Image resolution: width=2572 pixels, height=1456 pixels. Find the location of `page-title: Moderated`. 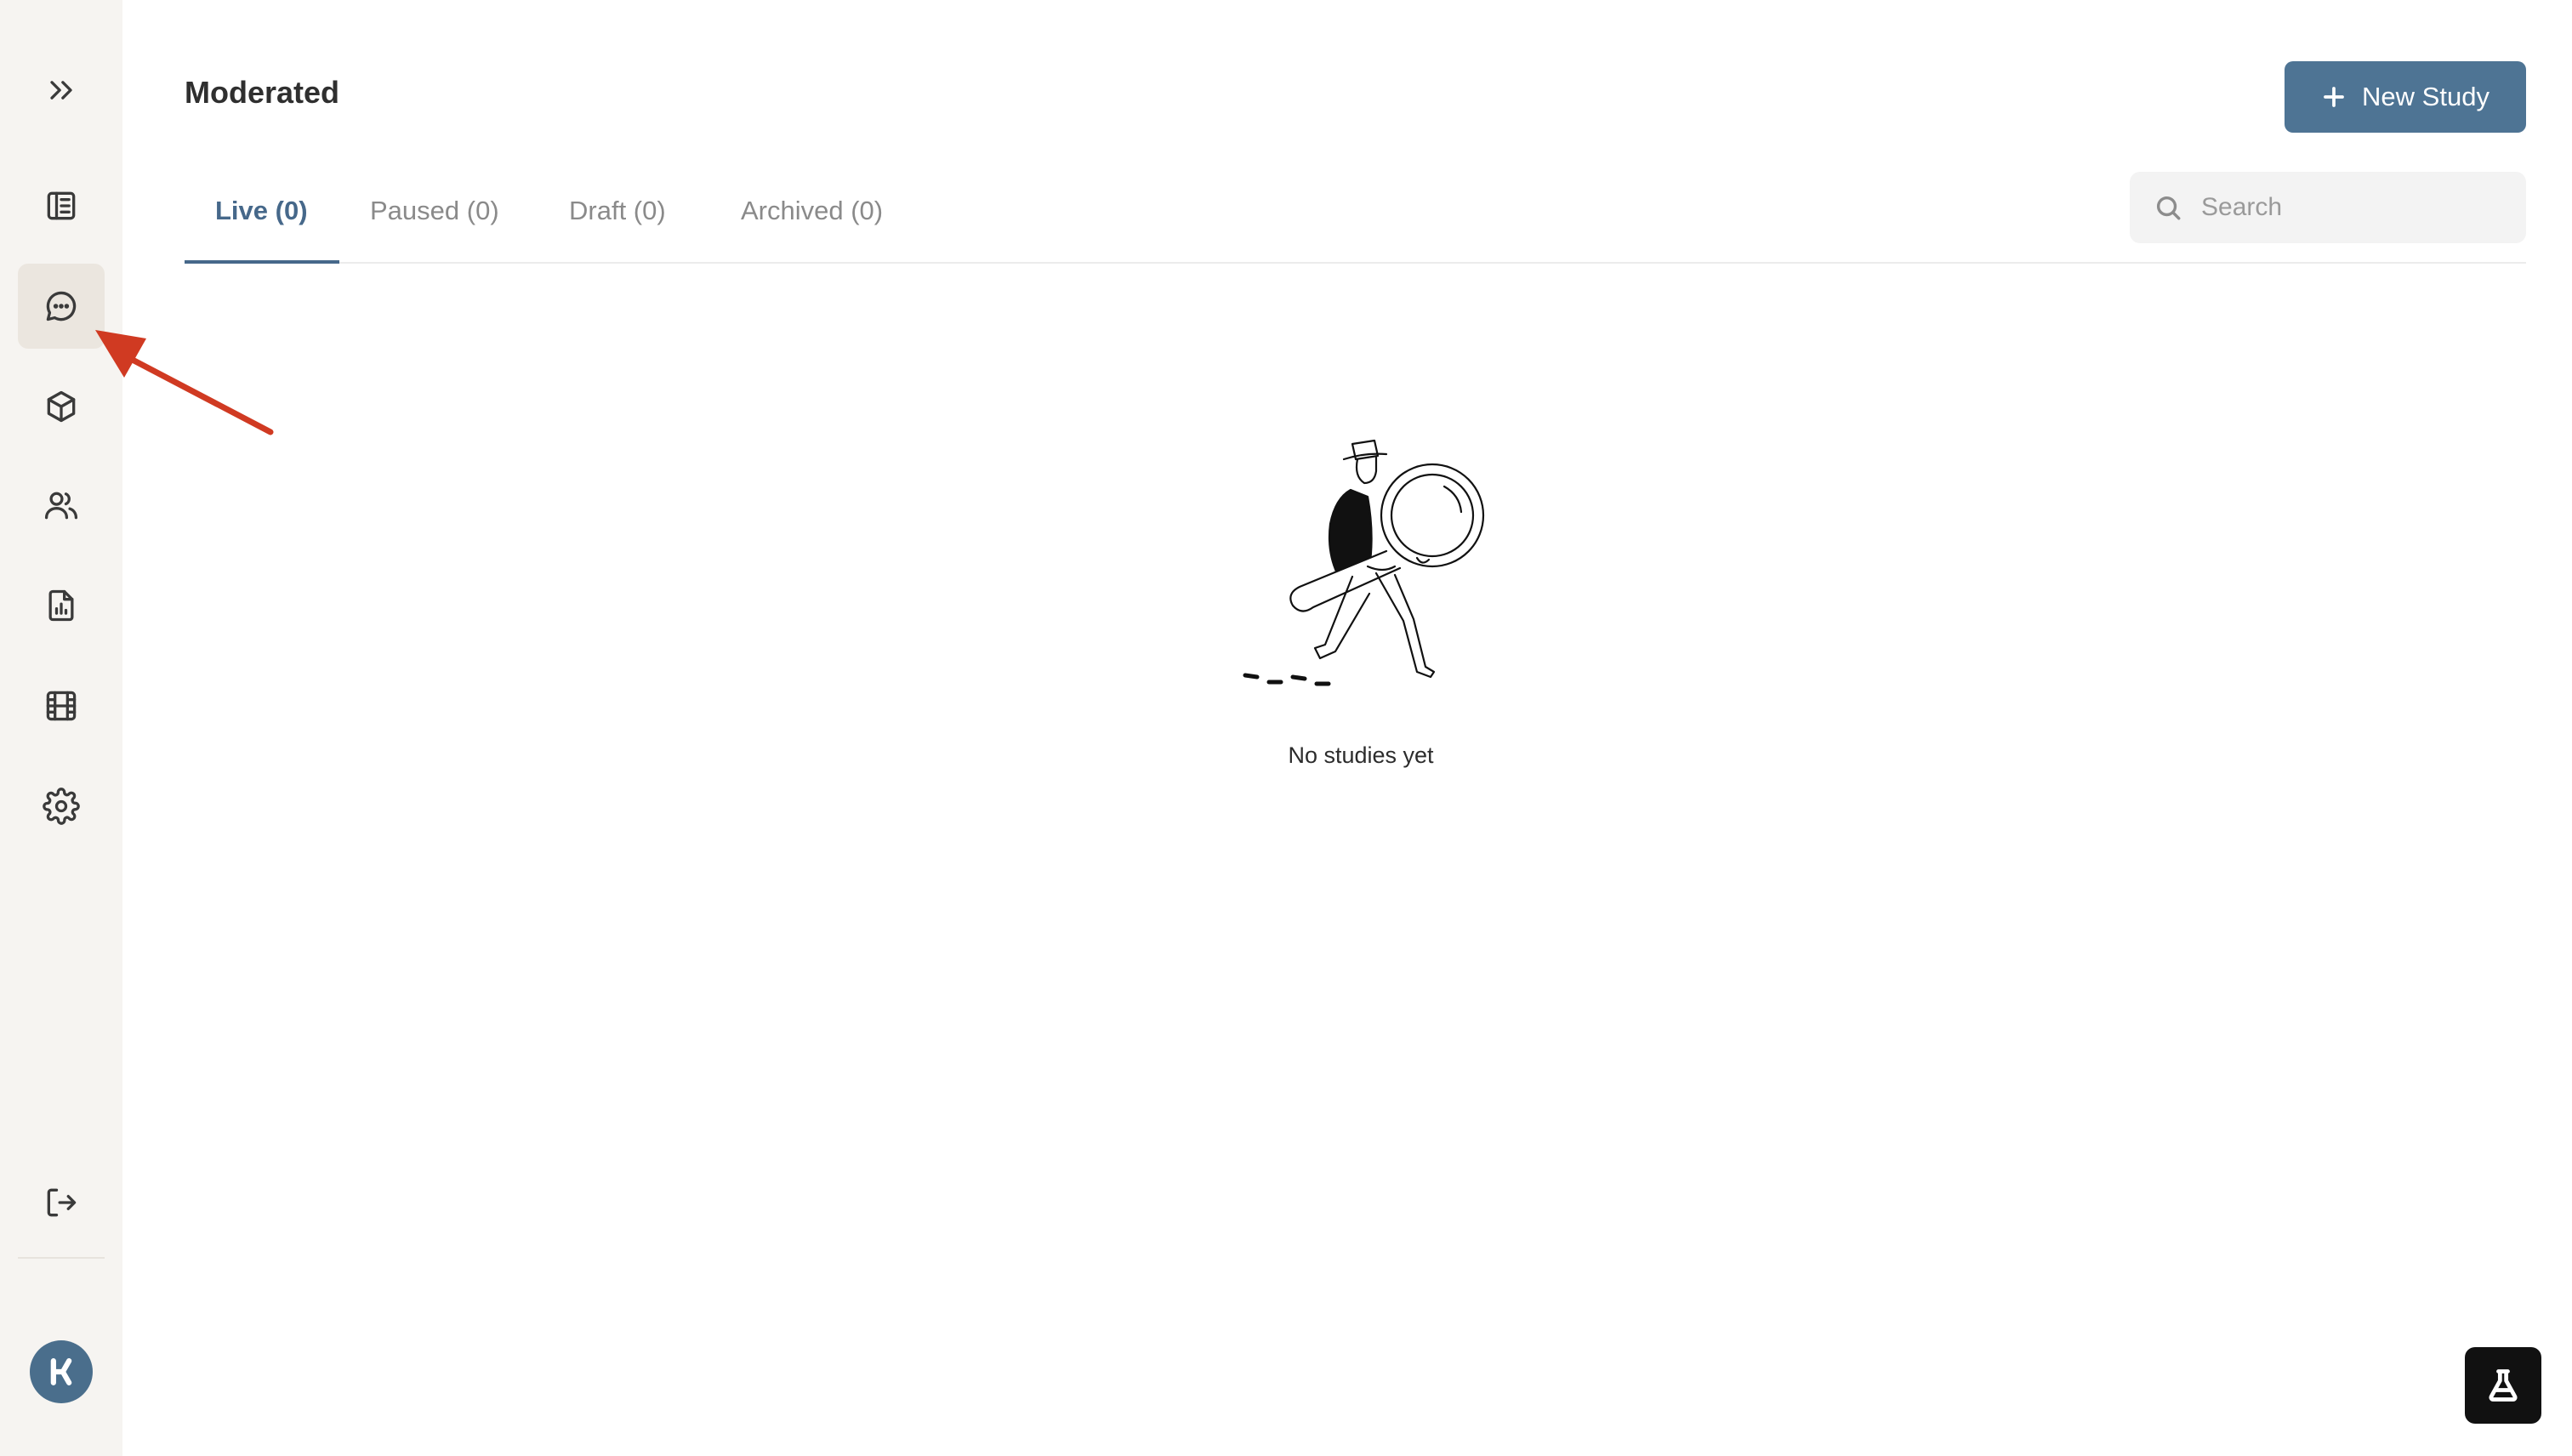

page-title: Moderated is located at coordinates (263, 92).